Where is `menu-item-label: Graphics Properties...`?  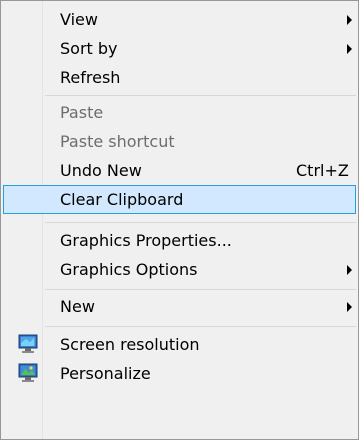 menu-item-label: Graphics Properties... is located at coordinates (146, 240).